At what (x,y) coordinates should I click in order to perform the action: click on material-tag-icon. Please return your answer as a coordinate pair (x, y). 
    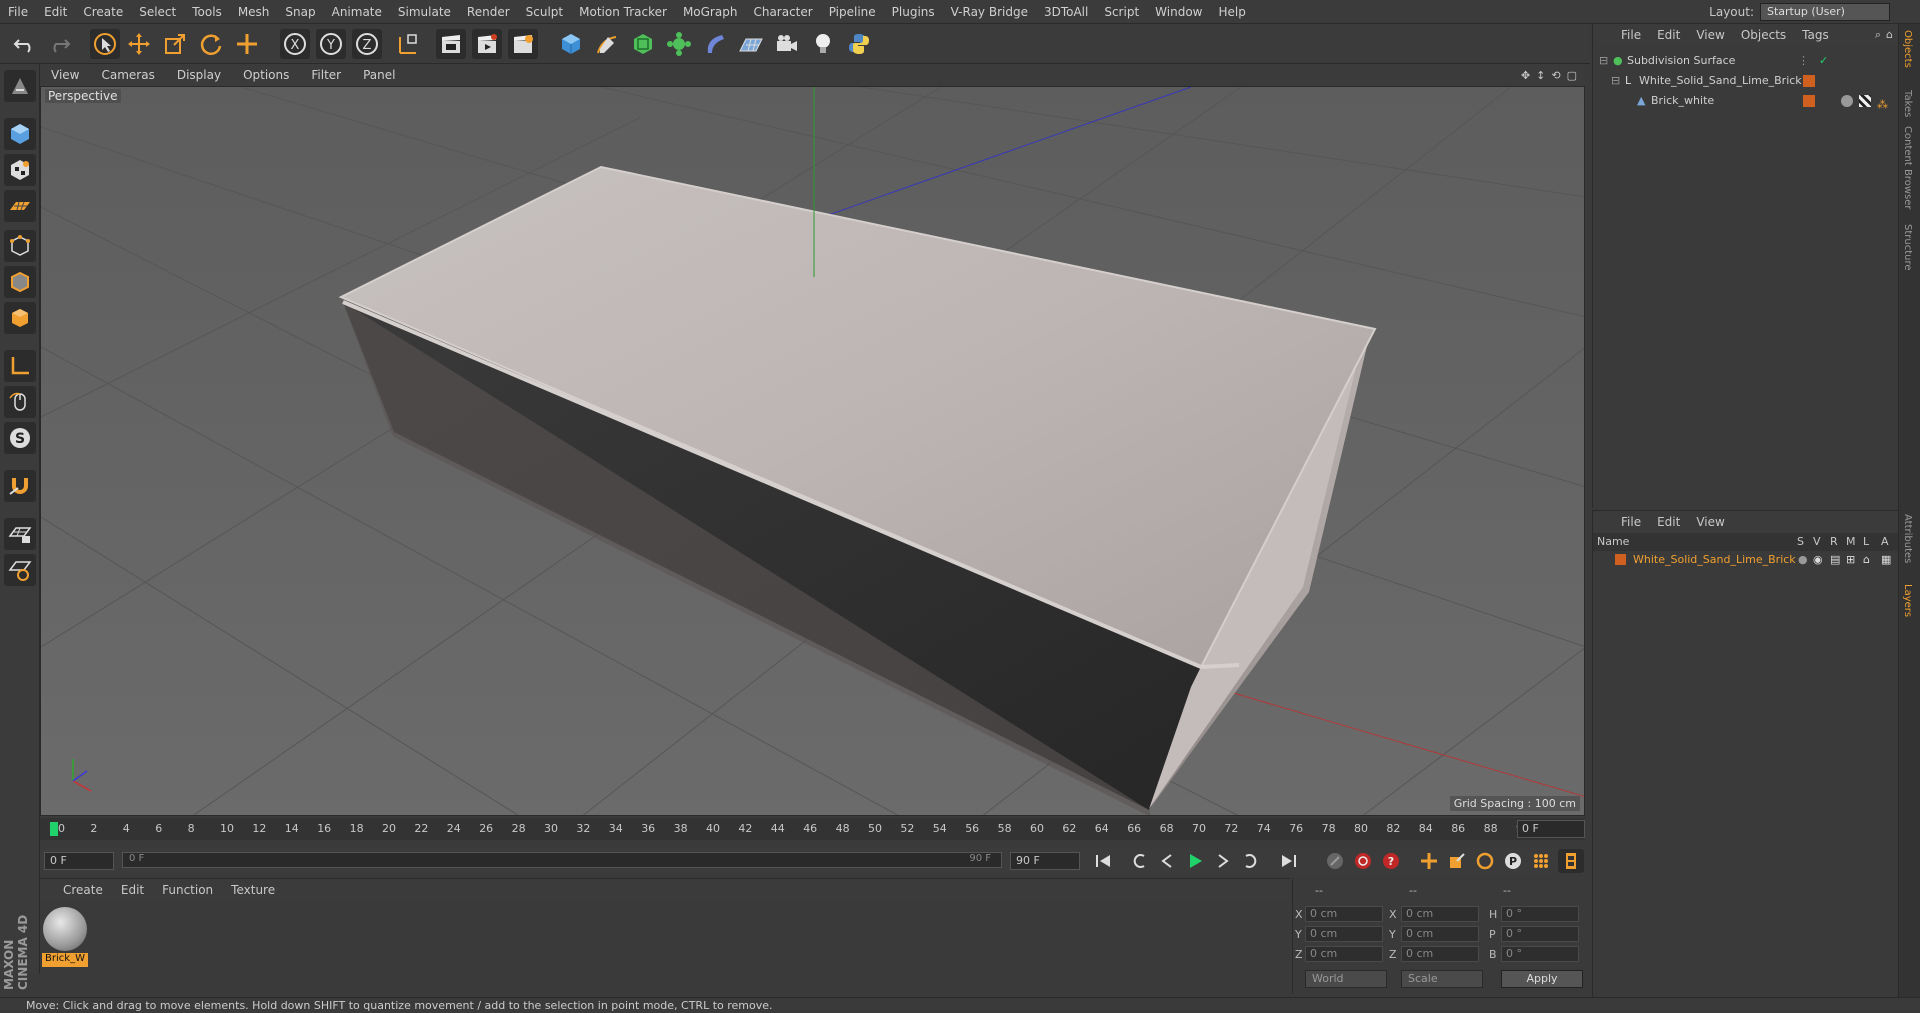
    Looking at the image, I should click on (1847, 101).